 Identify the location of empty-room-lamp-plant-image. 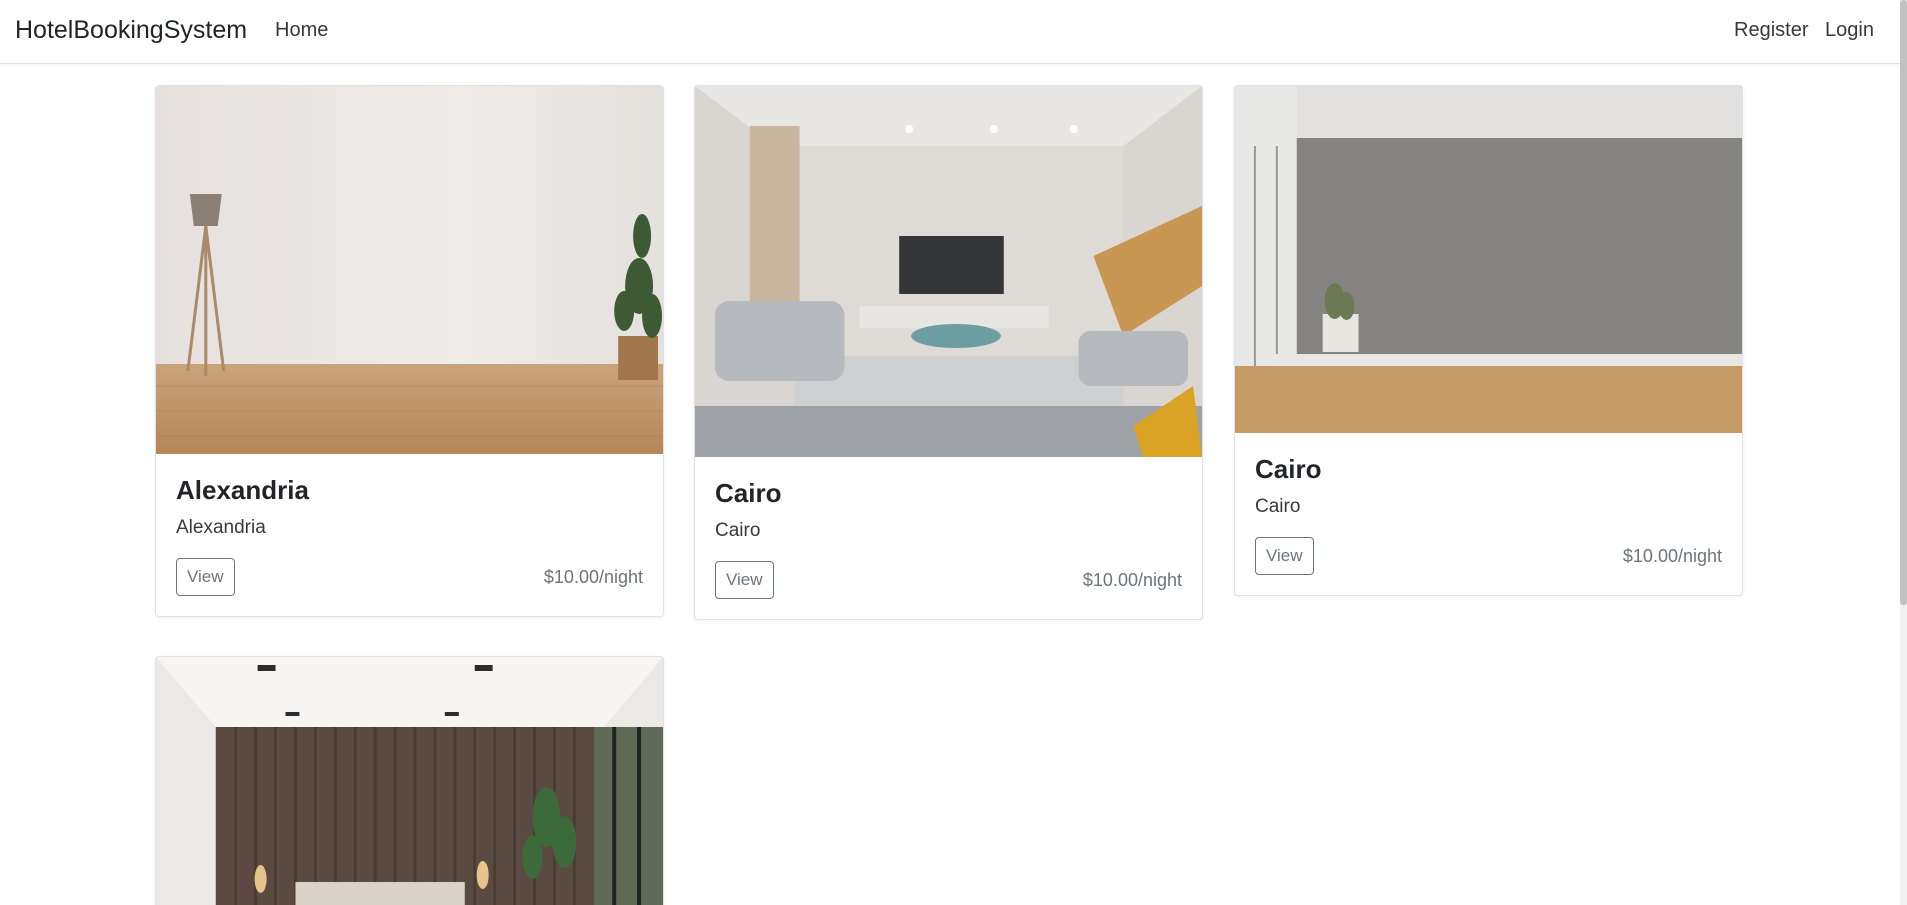
(409, 270).